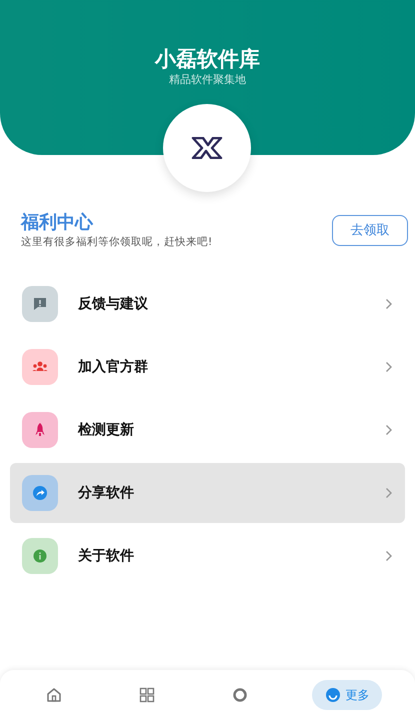 This screenshot has width=415, height=720. I want to click on share-icon, so click(40, 493).